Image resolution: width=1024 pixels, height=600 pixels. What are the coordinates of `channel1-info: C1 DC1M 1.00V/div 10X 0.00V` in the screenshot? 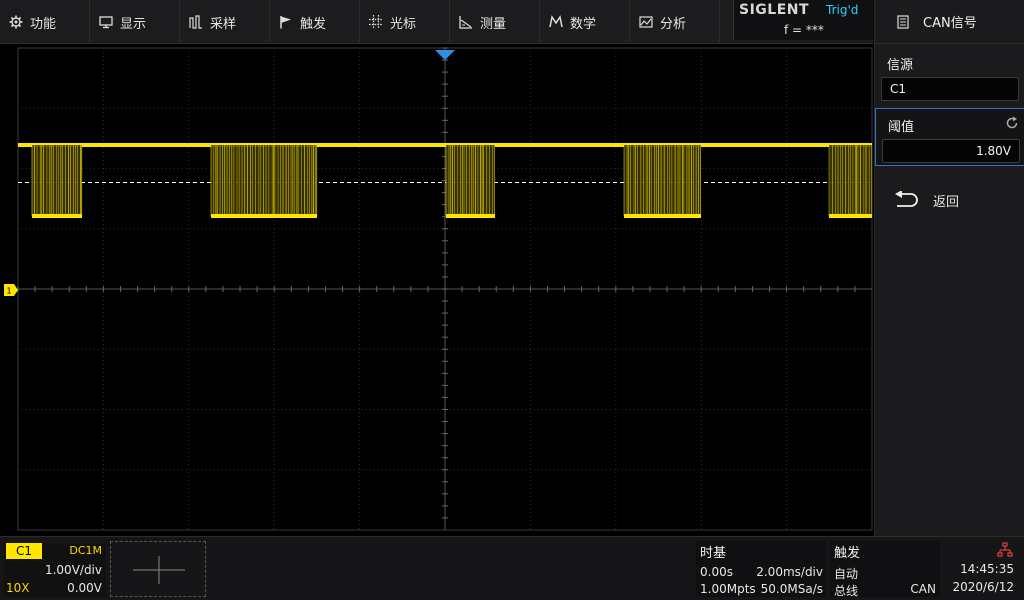 It's located at (55, 570).